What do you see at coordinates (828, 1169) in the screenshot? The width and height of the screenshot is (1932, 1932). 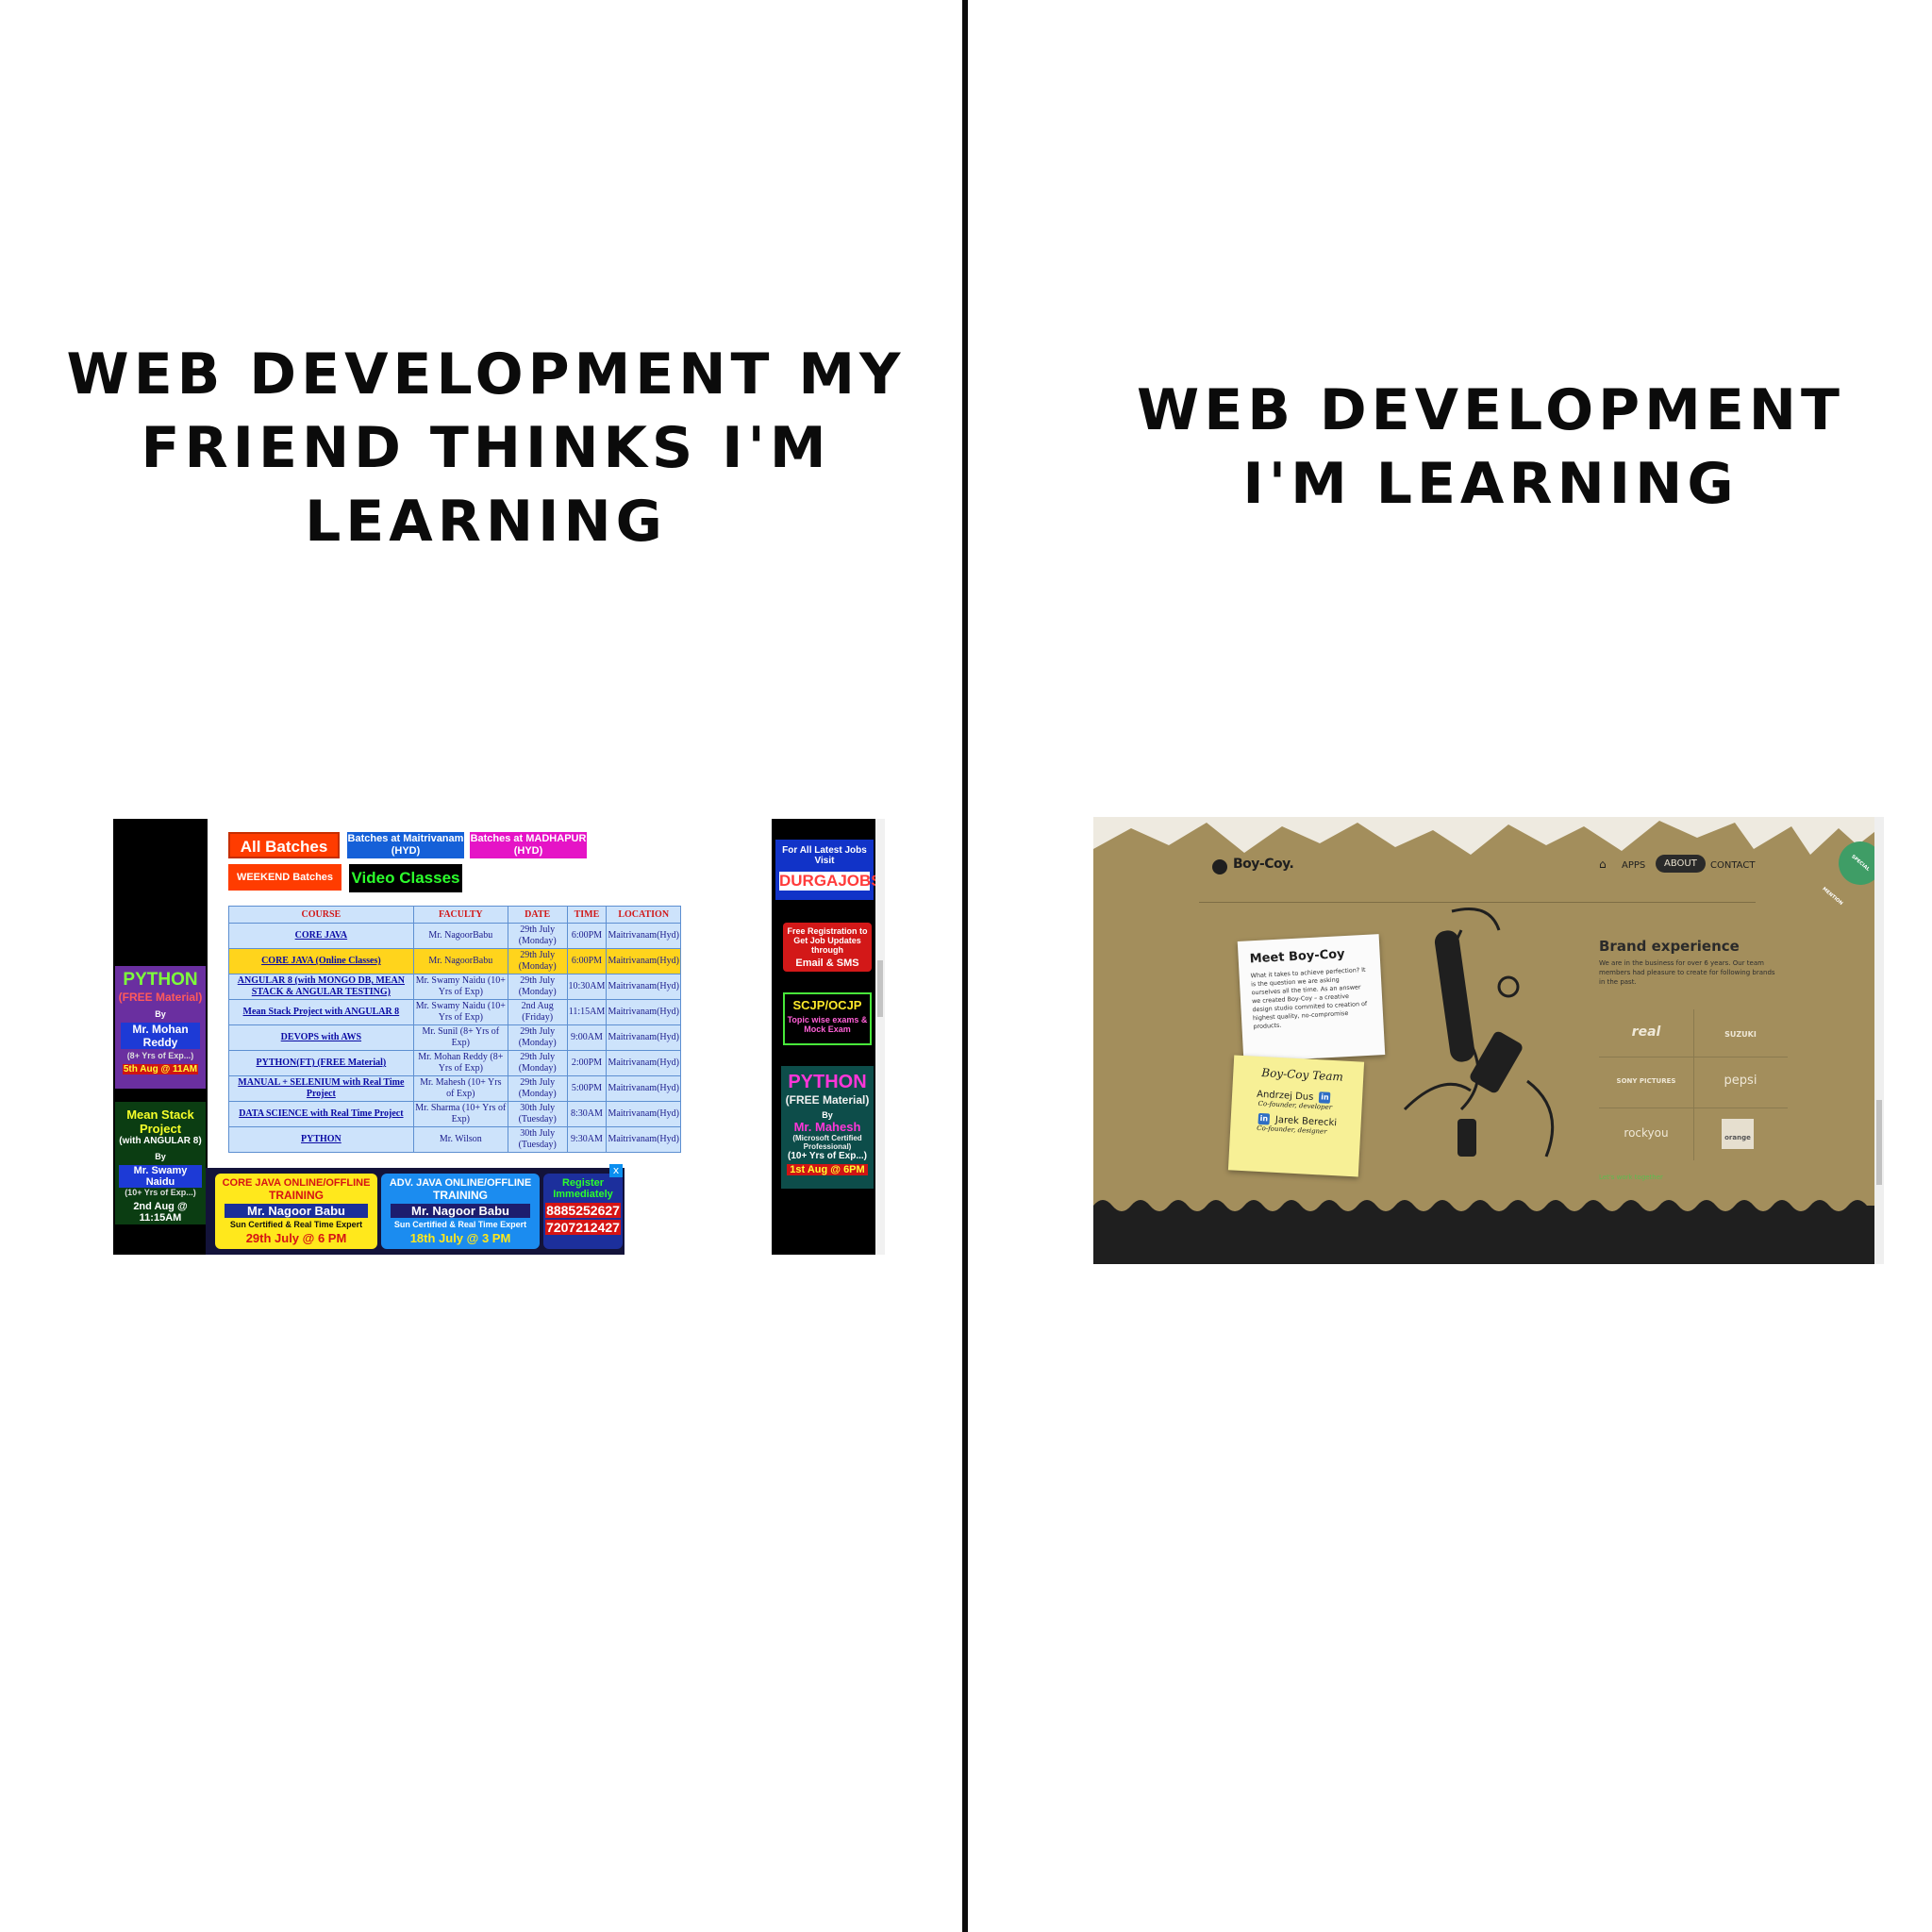 I see `ad-date: 1st Aug @ 6PM` at bounding box center [828, 1169].